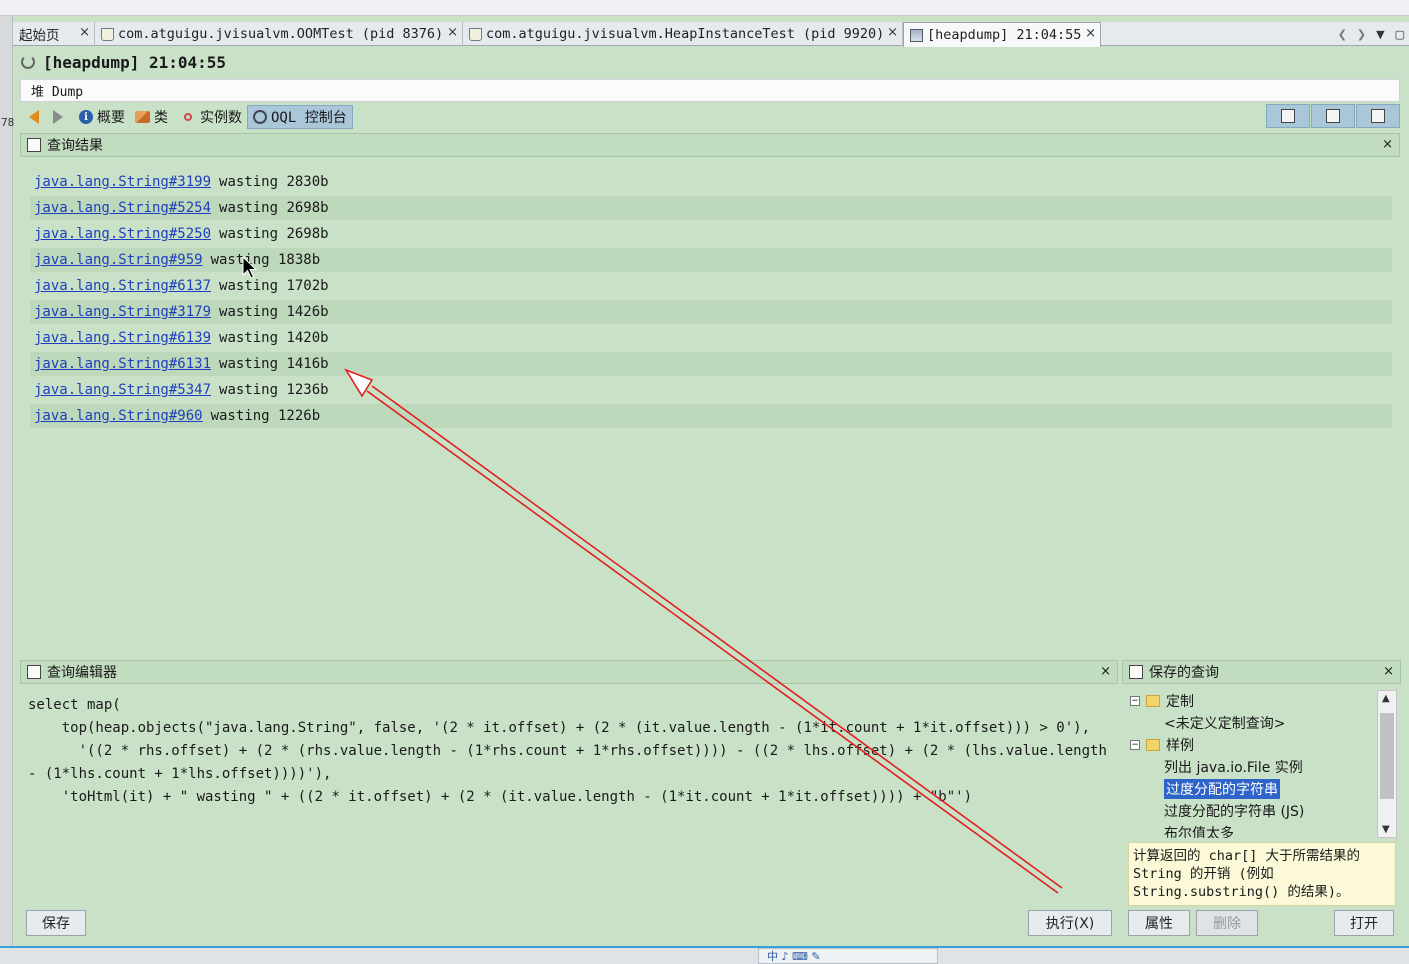 This screenshot has height=964, width=1409. Describe the element at coordinates (122, 234) in the screenshot. I see `result-link: java.lang.String#5250` at that location.